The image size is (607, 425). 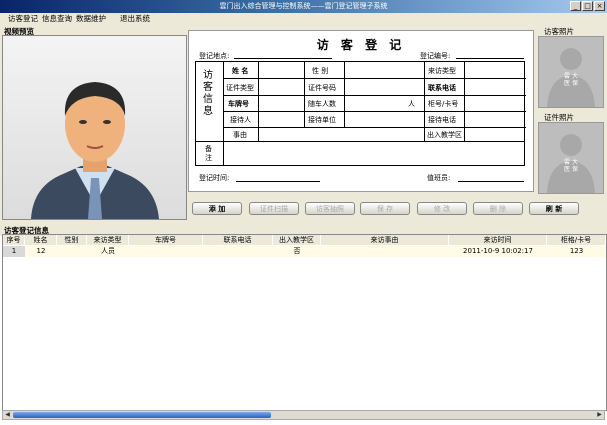 I want to click on cabinet-label: 柜号/卡号, so click(x=443, y=104).